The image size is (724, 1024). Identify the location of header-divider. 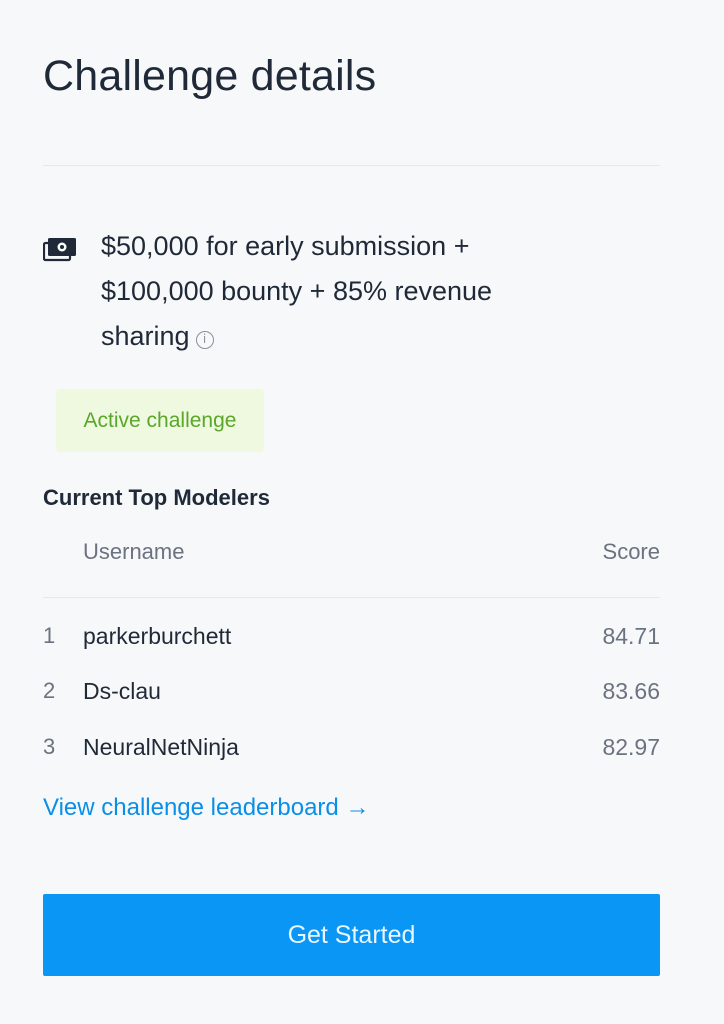
(351, 165).